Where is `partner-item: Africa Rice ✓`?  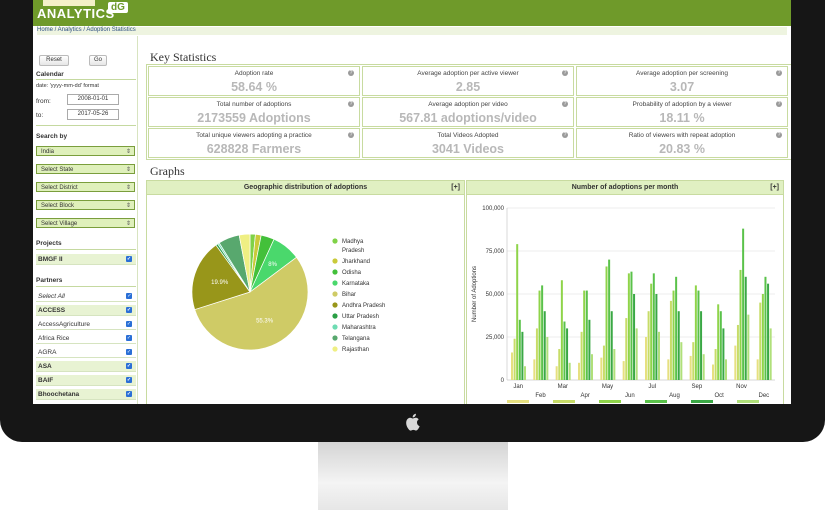
partner-item: Africa Rice ✓ is located at coordinates (86, 338).